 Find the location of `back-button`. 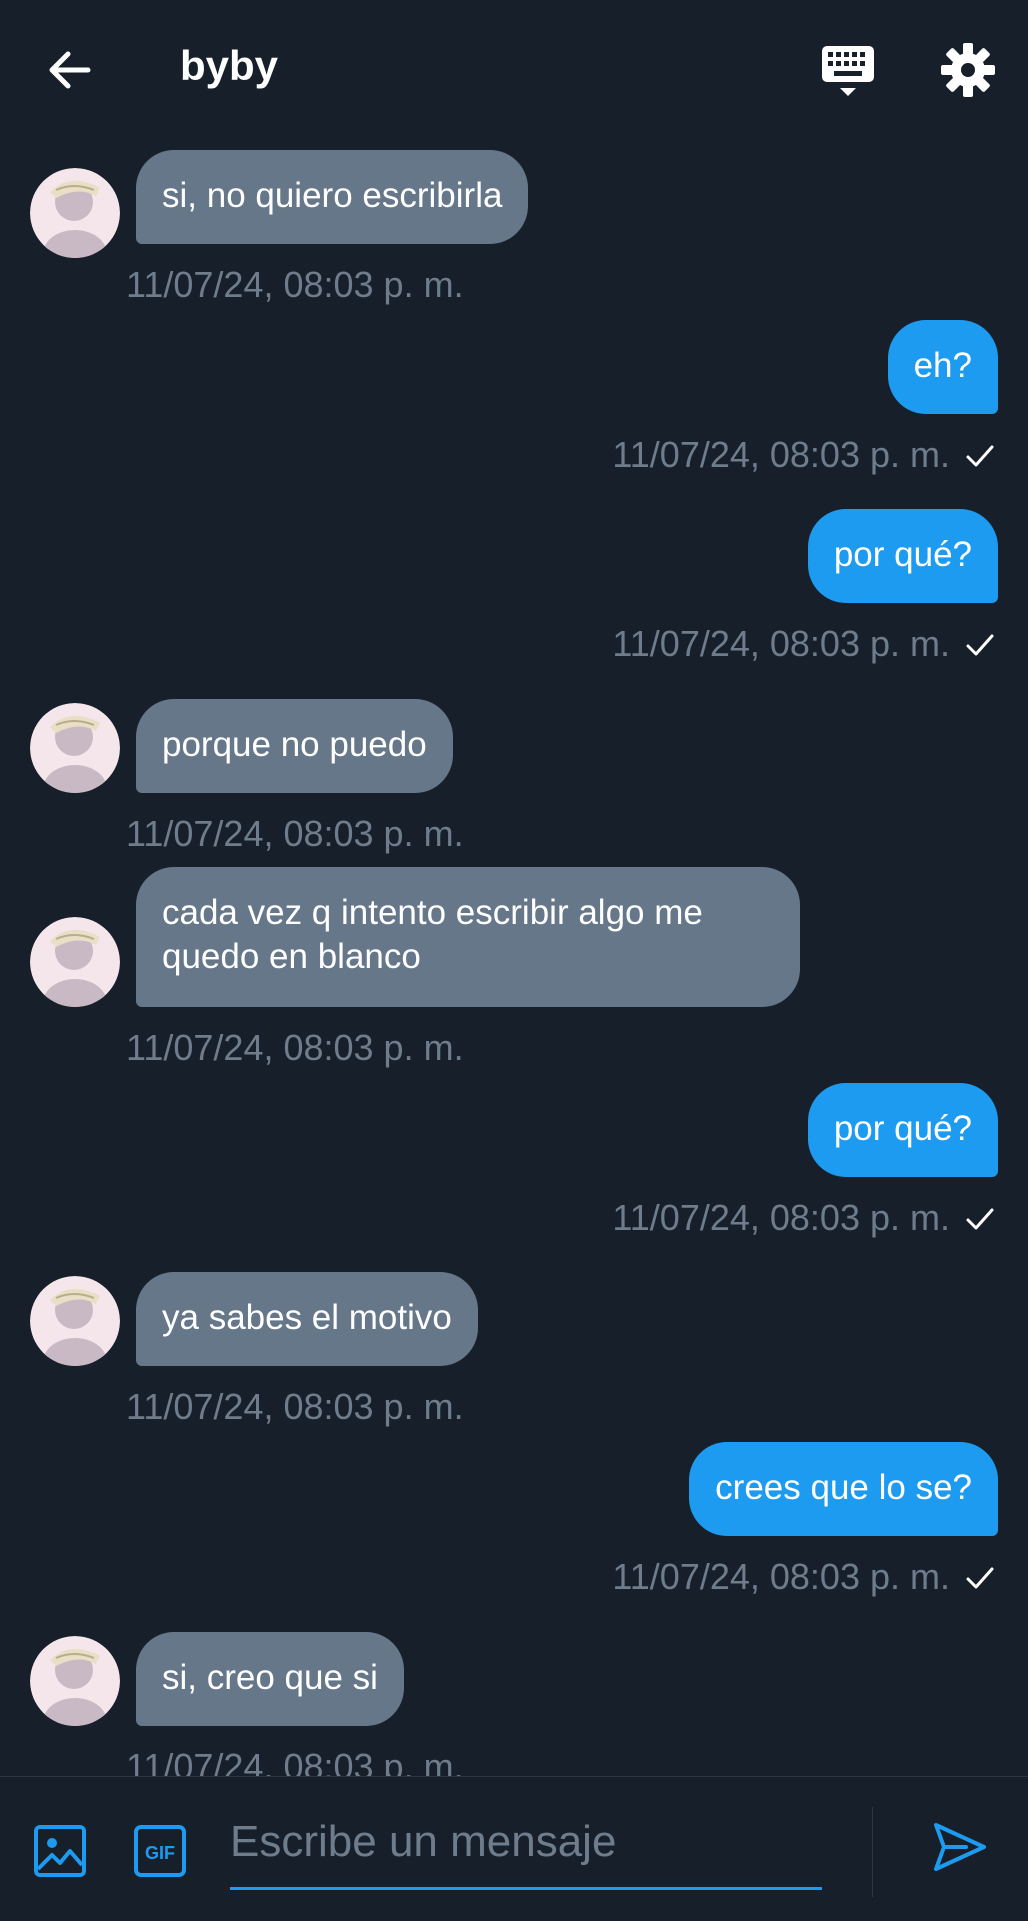

back-button is located at coordinates (70, 70).